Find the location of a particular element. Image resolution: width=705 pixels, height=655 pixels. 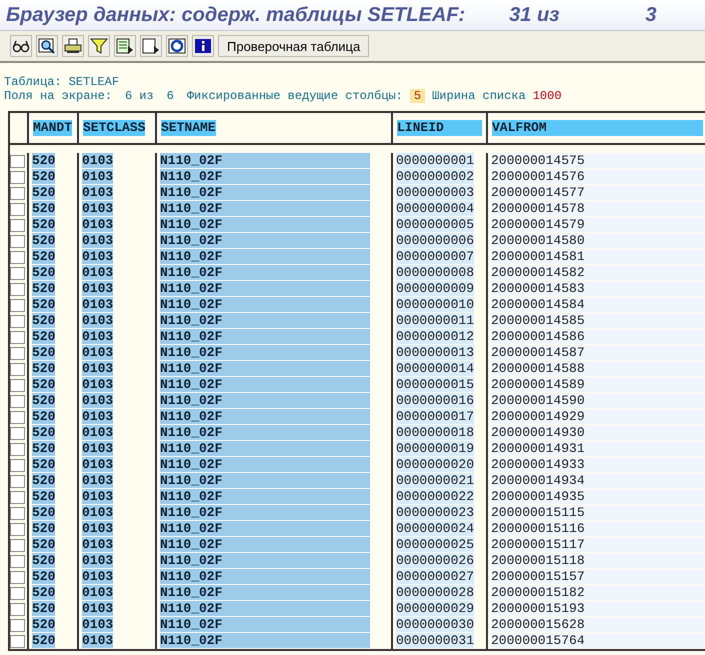

table-cell: 0000000028 is located at coordinates (435, 592).